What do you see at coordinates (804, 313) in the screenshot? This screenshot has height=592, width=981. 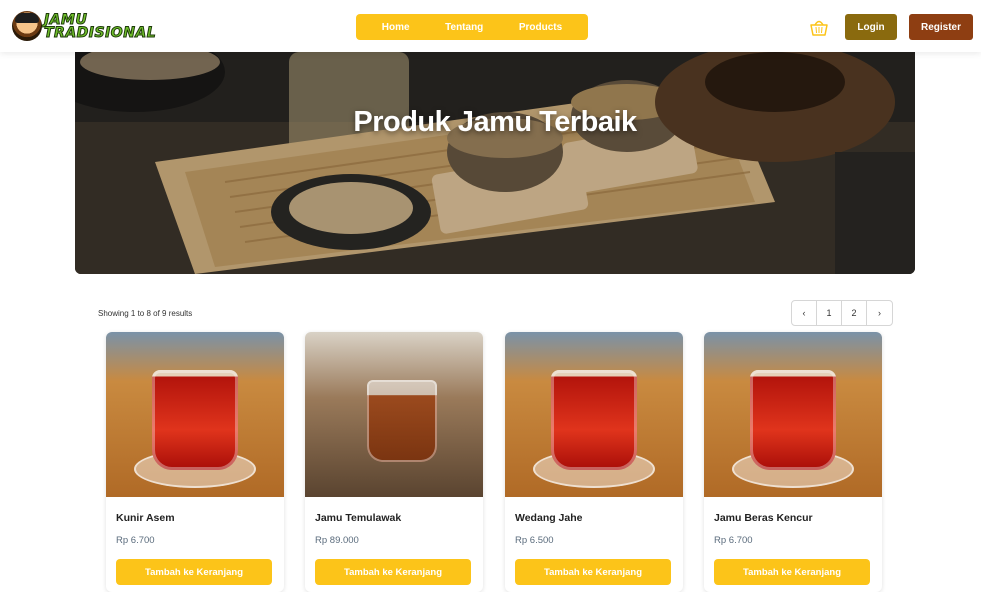 I see `pagination-prev-button: ‹` at bounding box center [804, 313].